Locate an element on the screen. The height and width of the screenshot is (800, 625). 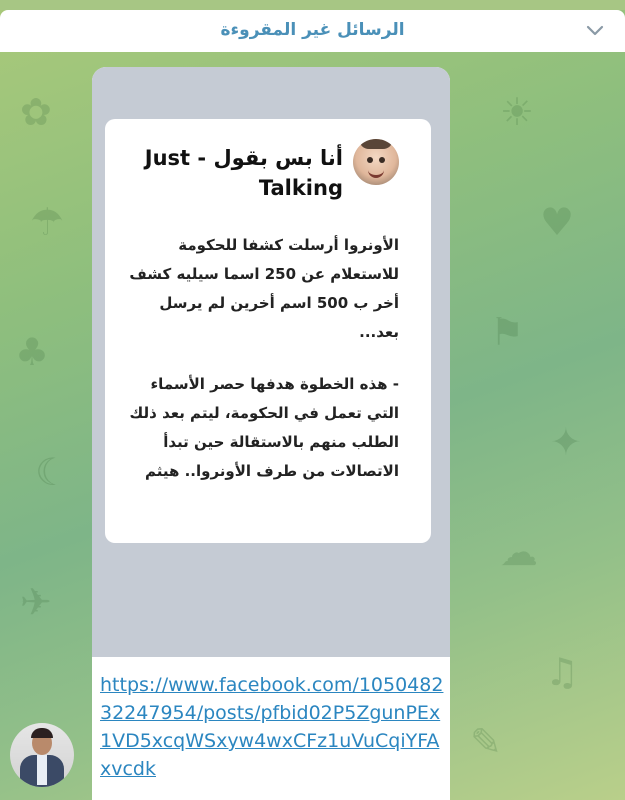
doodle-icon: ☁ is located at coordinates (519, 552).